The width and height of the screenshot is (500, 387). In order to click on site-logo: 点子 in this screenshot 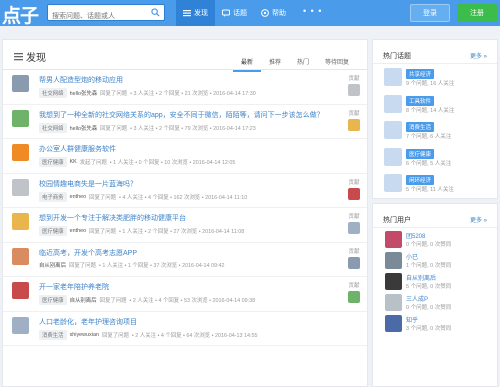, I will do `click(20, 14)`.